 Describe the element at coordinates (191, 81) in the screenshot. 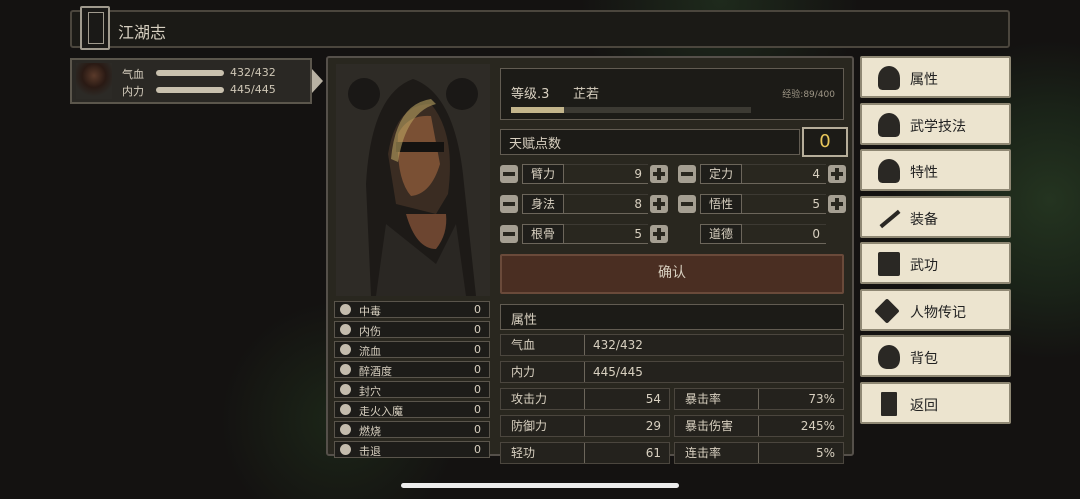

I see `character-card: 气血 432/432 内力 445/445` at that location.